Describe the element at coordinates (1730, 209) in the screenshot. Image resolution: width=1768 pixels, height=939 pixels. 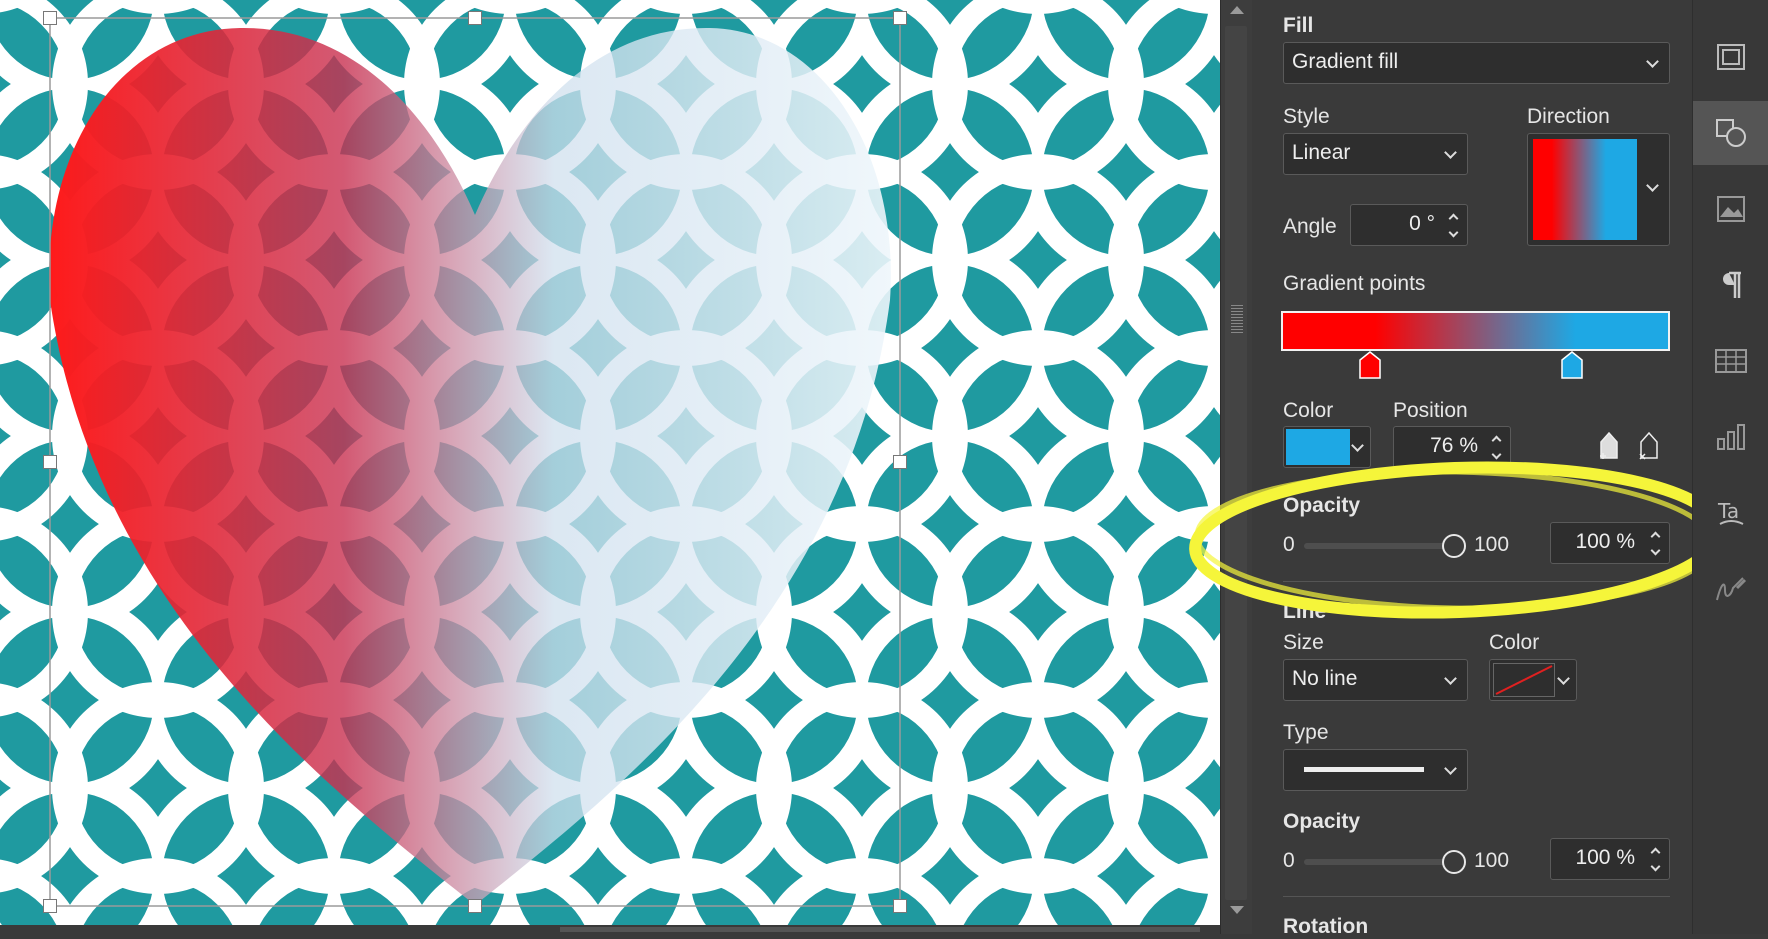
I see `image-settings-icon` at that location.